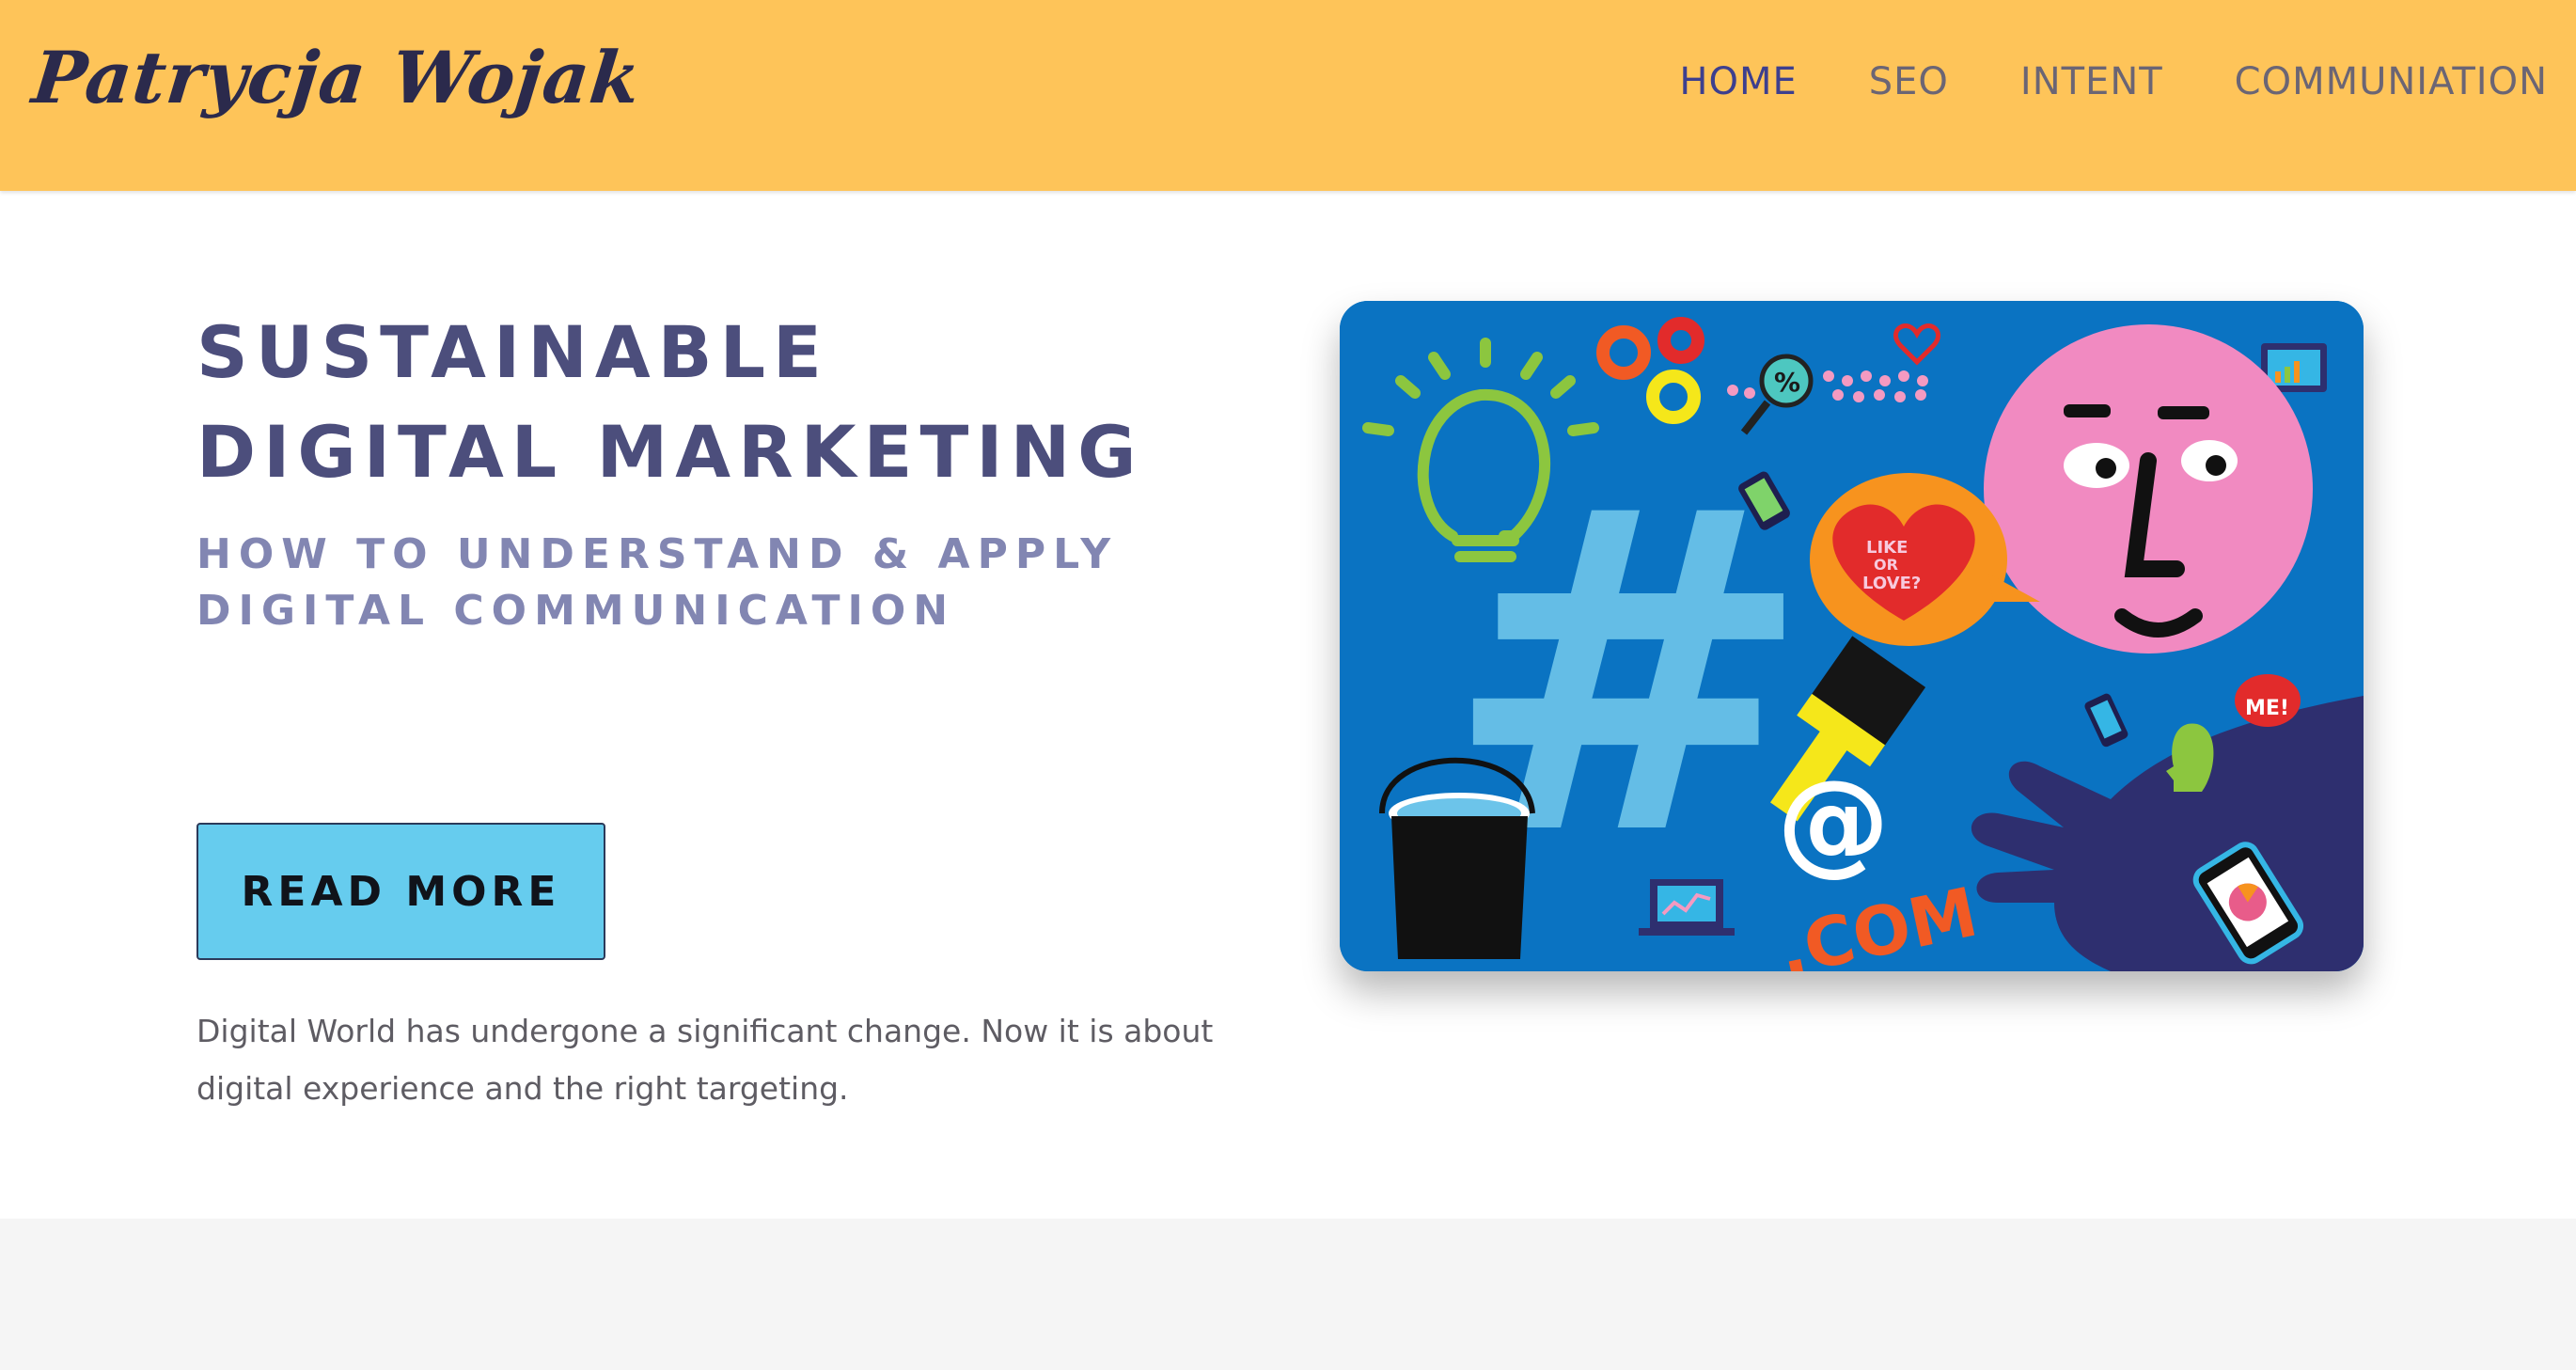  I want to click on hero-title-line2: DIGITAL MARKETING, so click(670, 452).